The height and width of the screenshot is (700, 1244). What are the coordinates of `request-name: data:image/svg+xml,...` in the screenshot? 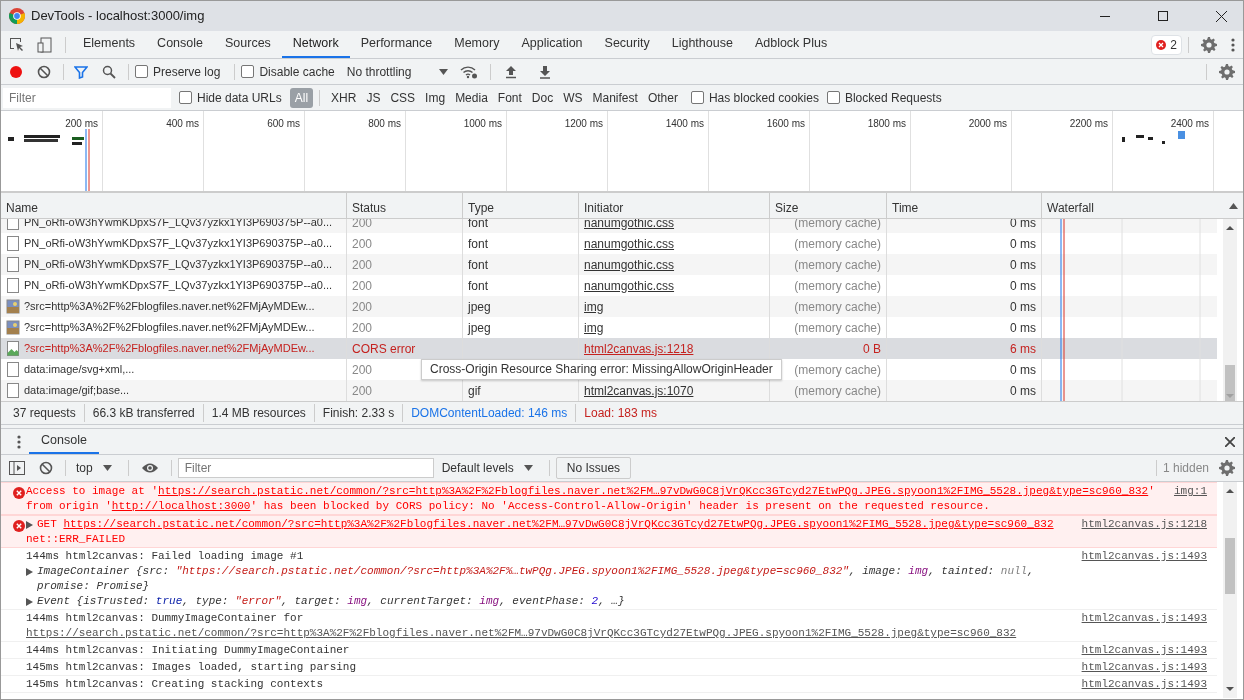 It's located at (79, 369).